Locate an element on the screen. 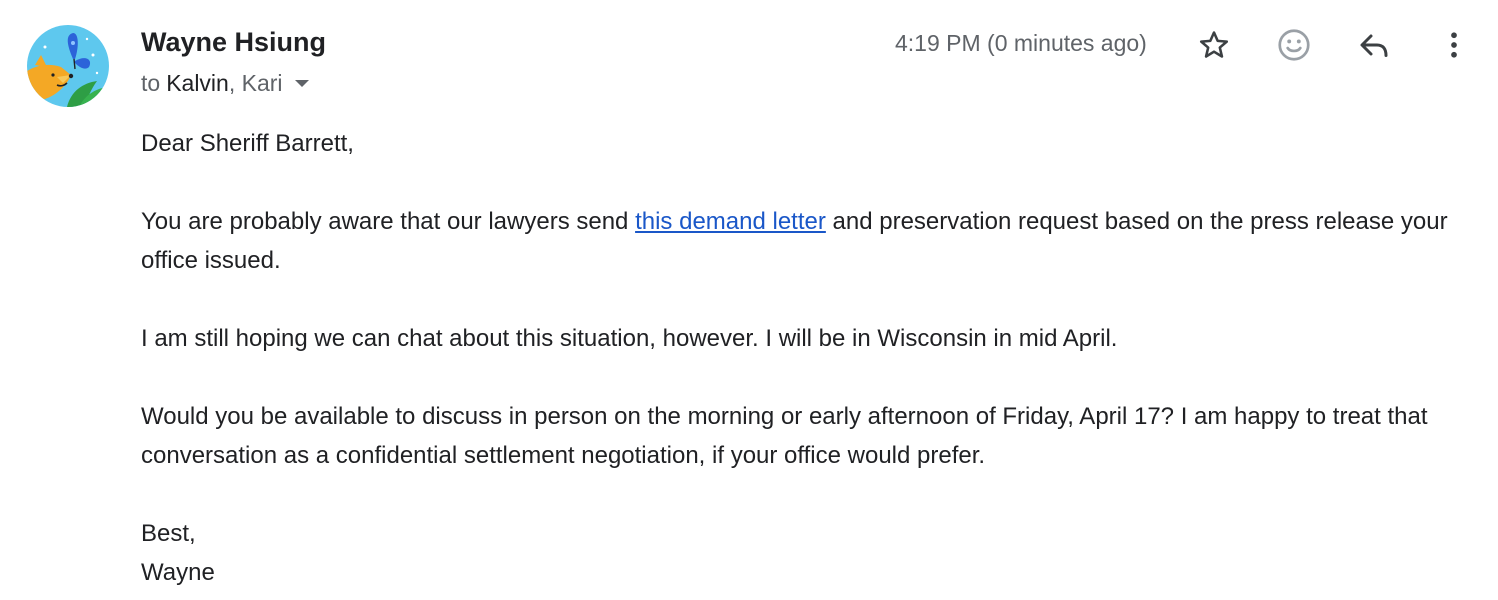  more-vertical-icon is located at coordinates (1454, 45).